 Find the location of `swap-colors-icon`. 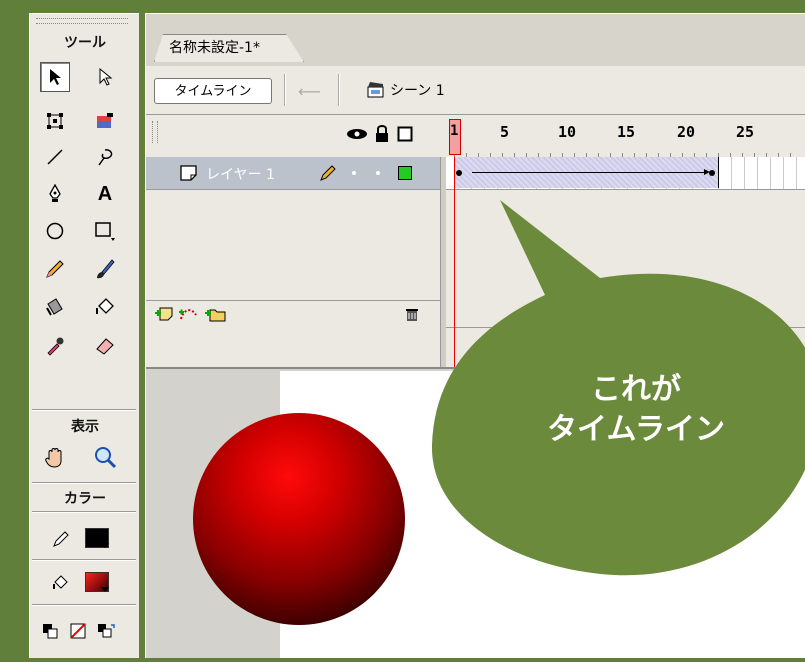

swap-colors-icon is located at coordinates (106, 631).